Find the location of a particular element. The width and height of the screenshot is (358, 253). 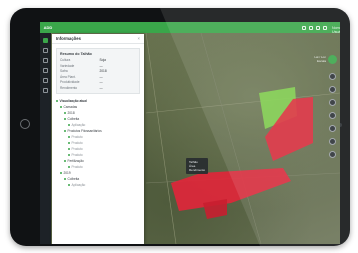

rail-item-fields is located at coordinates (45, 60).